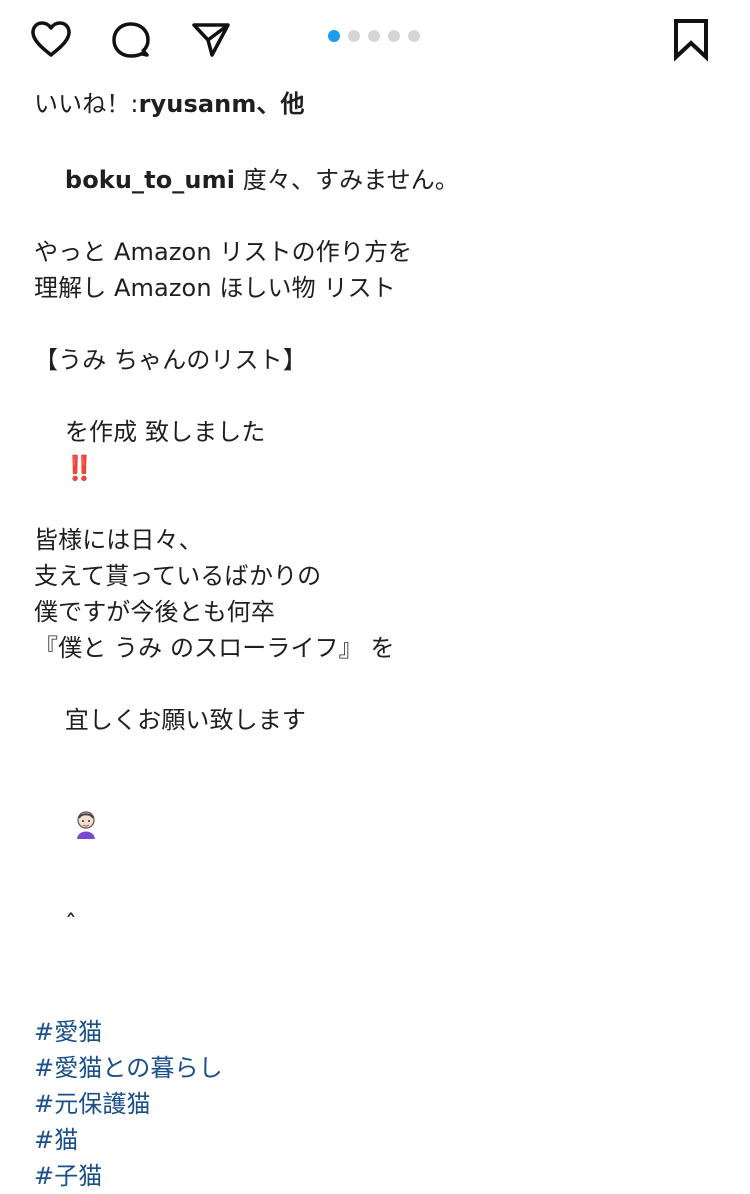 The width and height of the screenshot is (750, 1194). I want to click on post-action-bar, so click(375, 40).